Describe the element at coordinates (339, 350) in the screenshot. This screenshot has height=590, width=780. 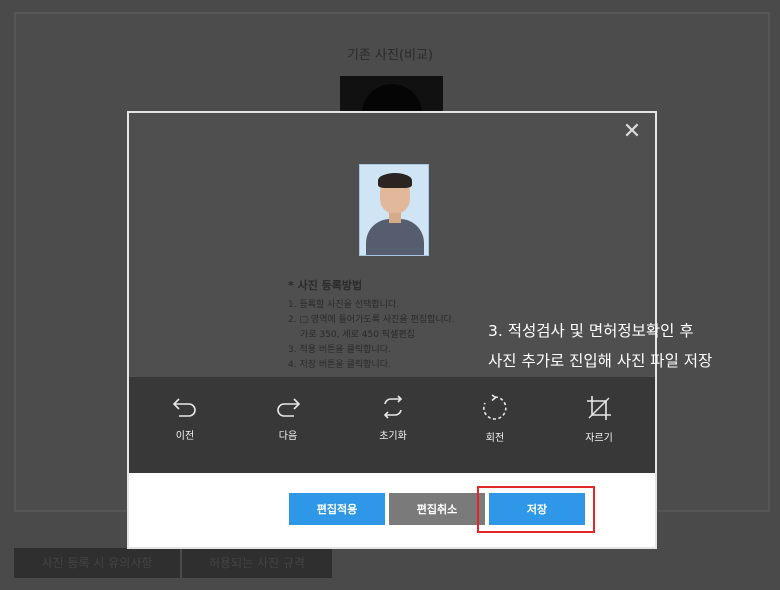
I see `guide-step-3: 3. 적용 버튼을 클릭합니다.` at that location.